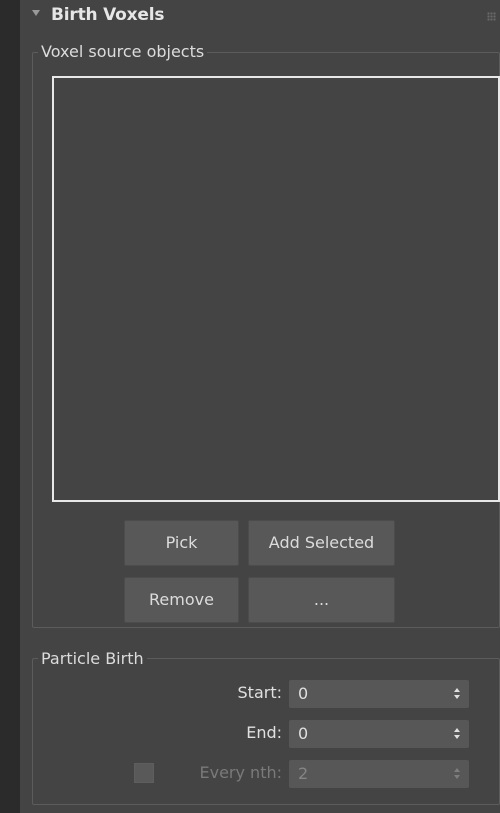 The height and width of the screenshot is (813, 500). Describe the element at coordinates (181, 600) in the screenshot. I see `remove-button: Remove` at that location.